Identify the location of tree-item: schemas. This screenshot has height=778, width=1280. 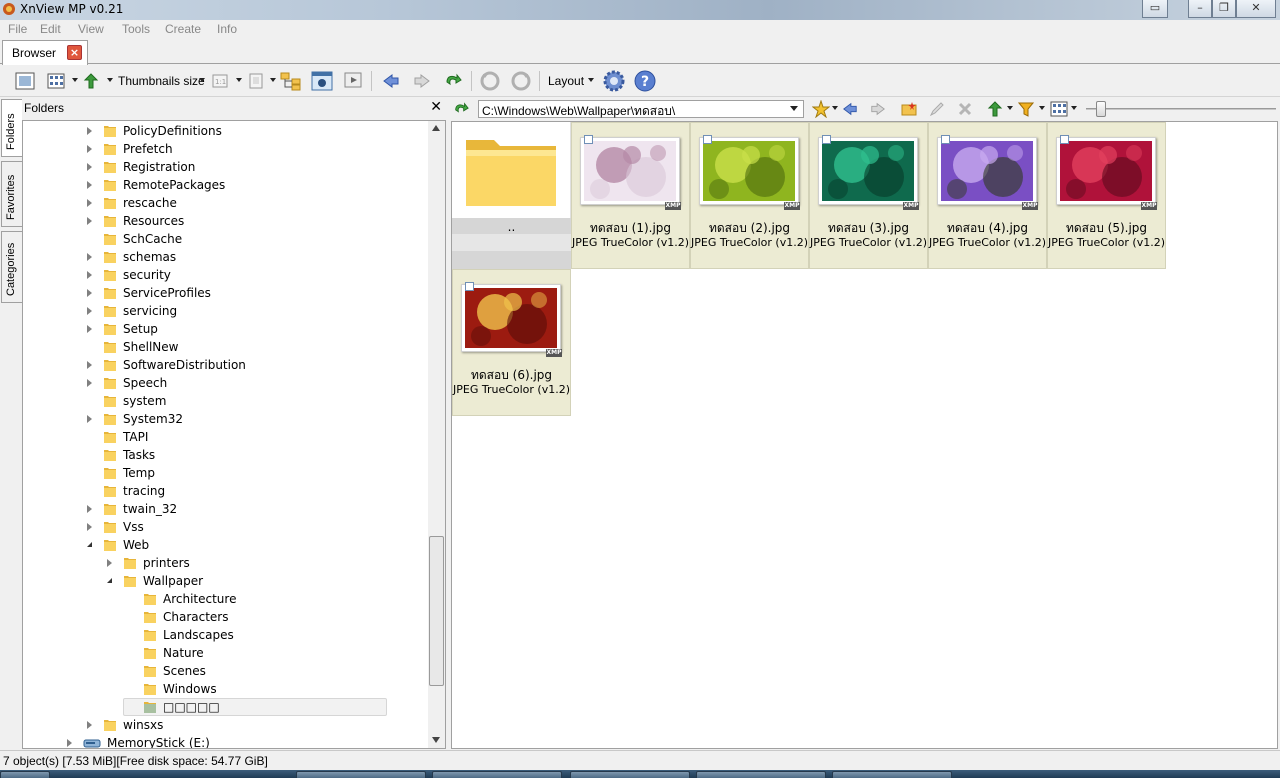
(266, 257).